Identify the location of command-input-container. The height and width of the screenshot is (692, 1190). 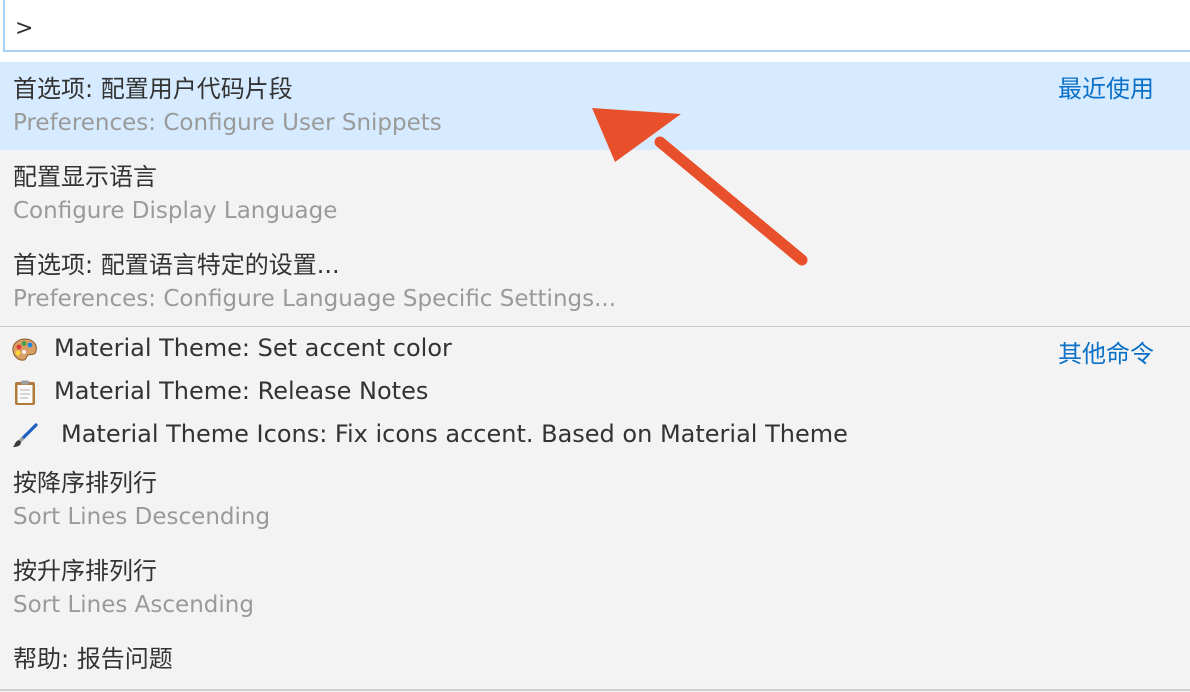
(595, 31).